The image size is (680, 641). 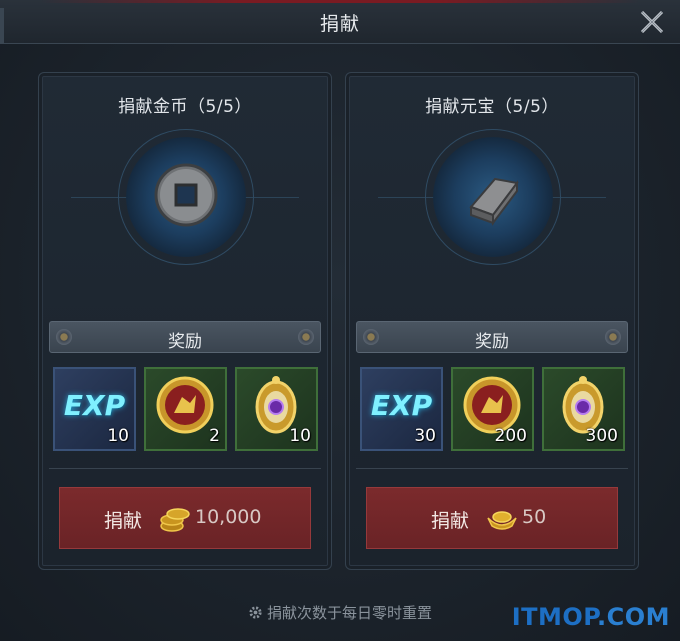 I want to click on reward-item-medal: 200, so click(x=492, y=409).